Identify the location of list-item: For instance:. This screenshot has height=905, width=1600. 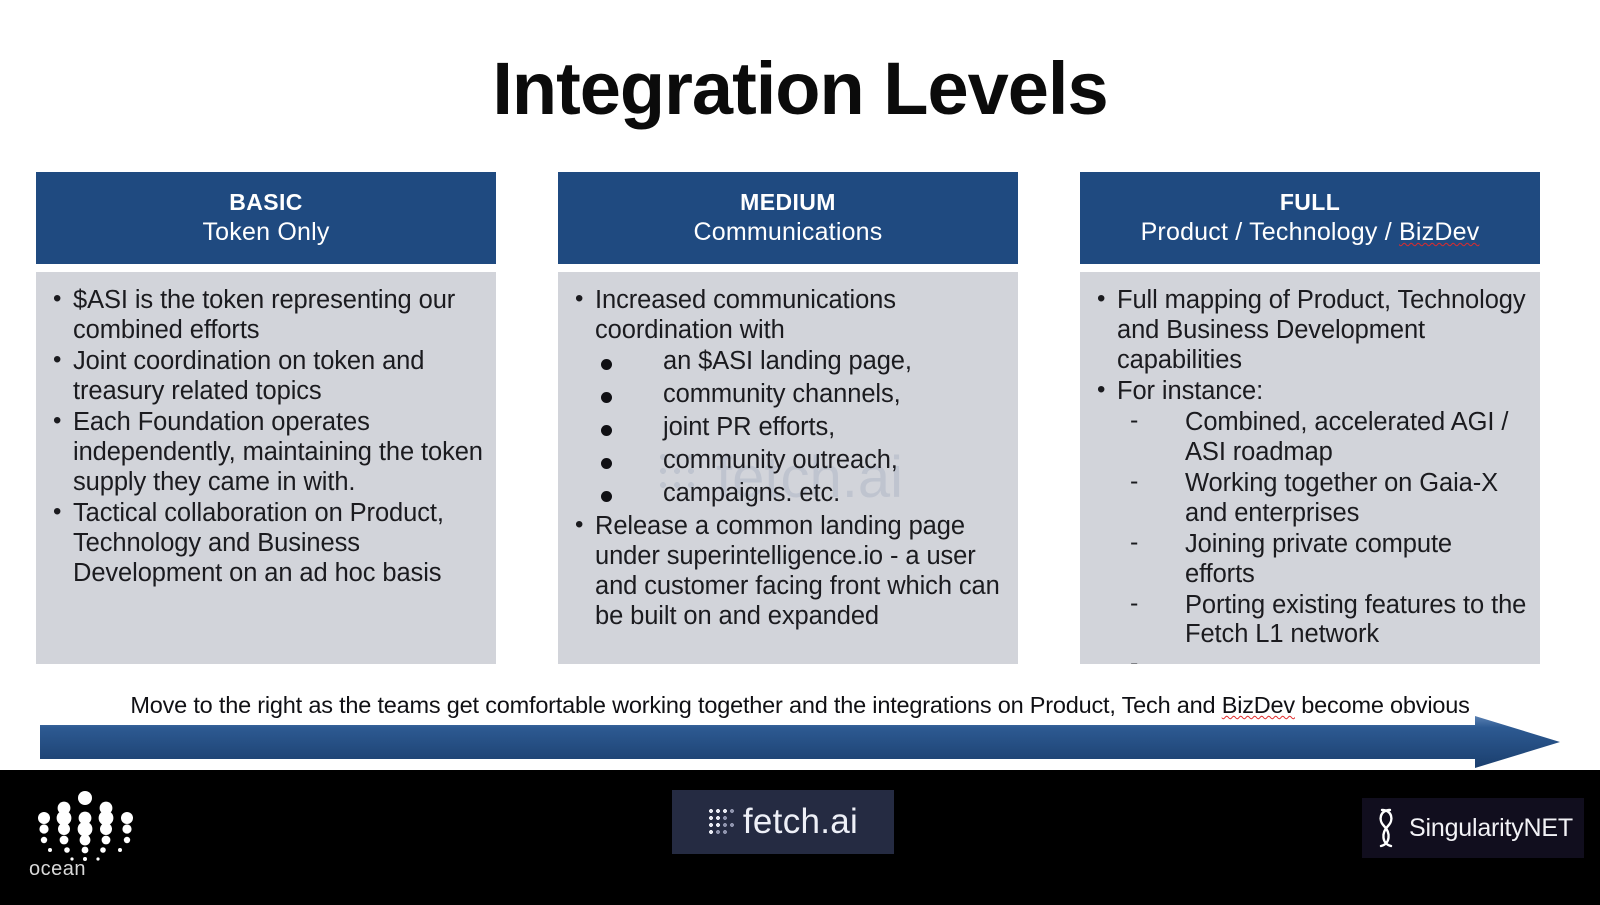
(1310, 391).